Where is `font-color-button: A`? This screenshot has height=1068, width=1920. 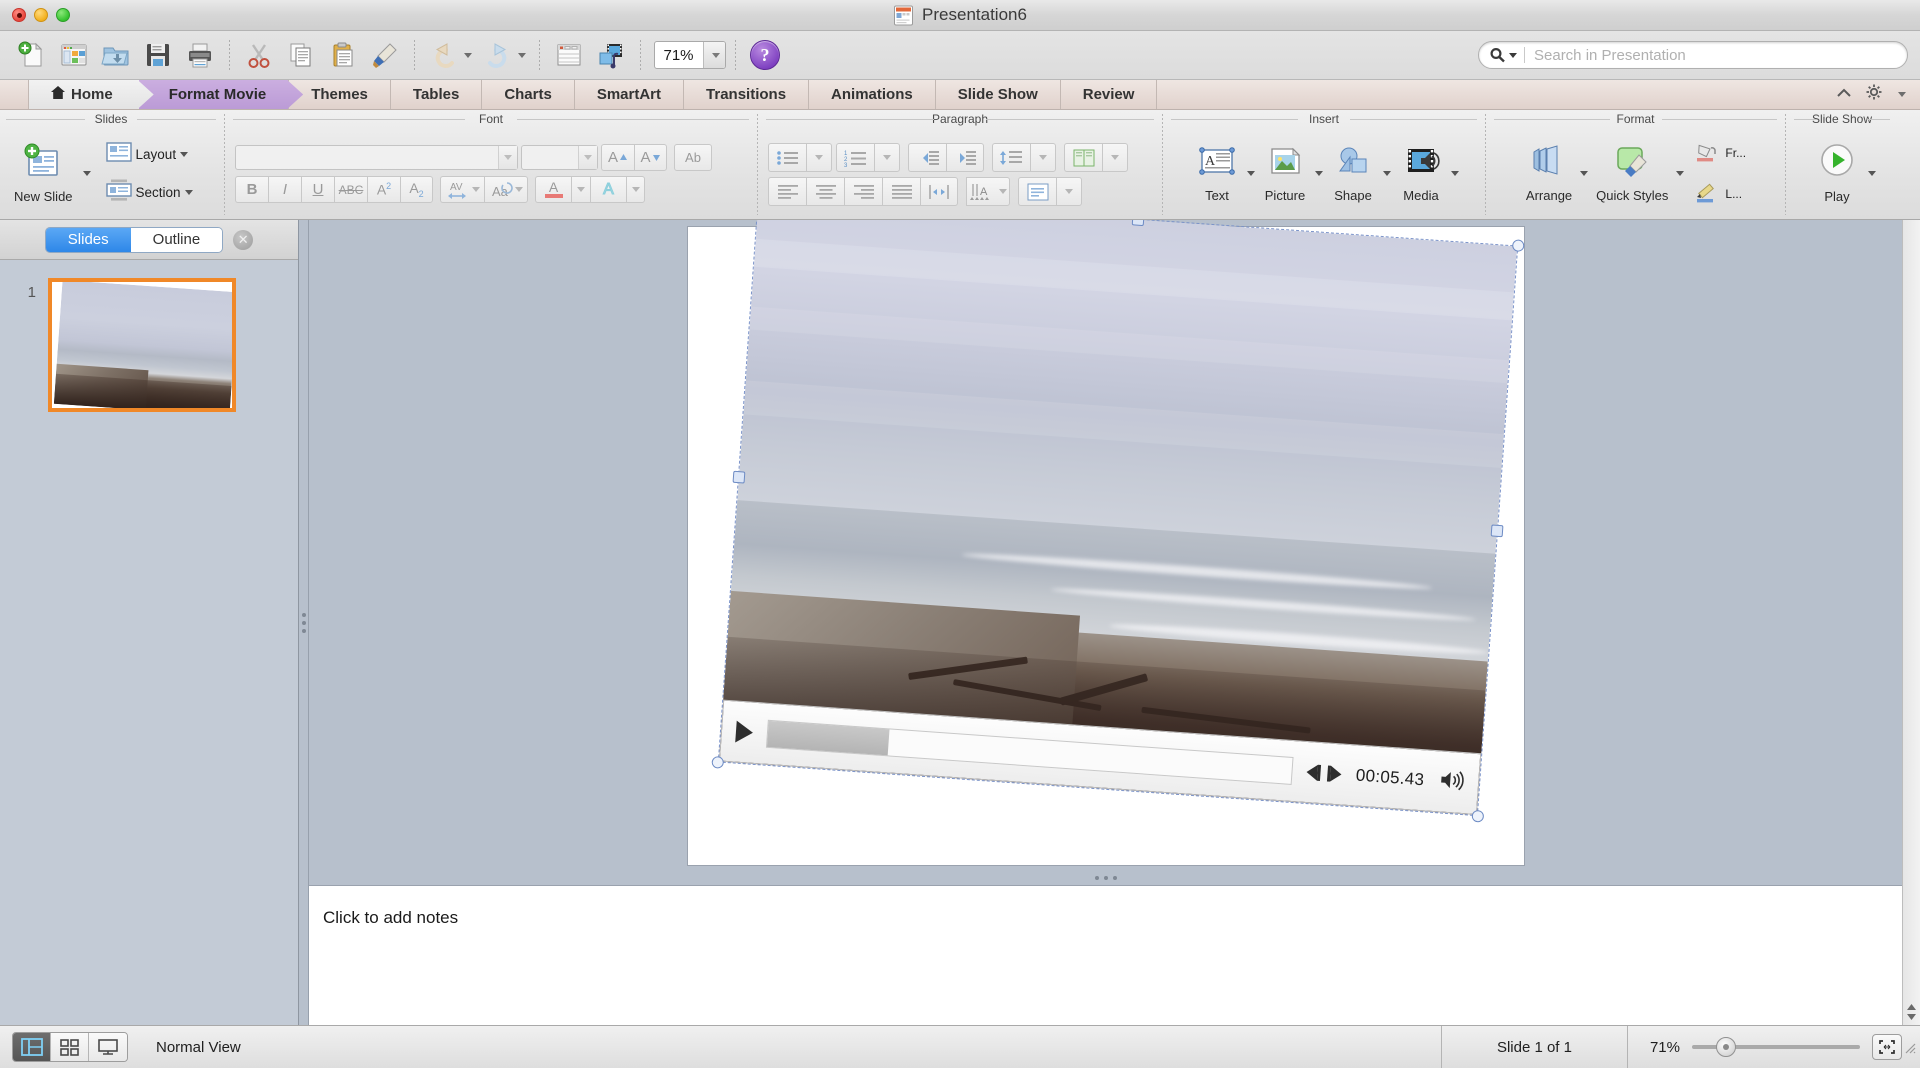
font-color-button: A is located at coordinates (553, 189).